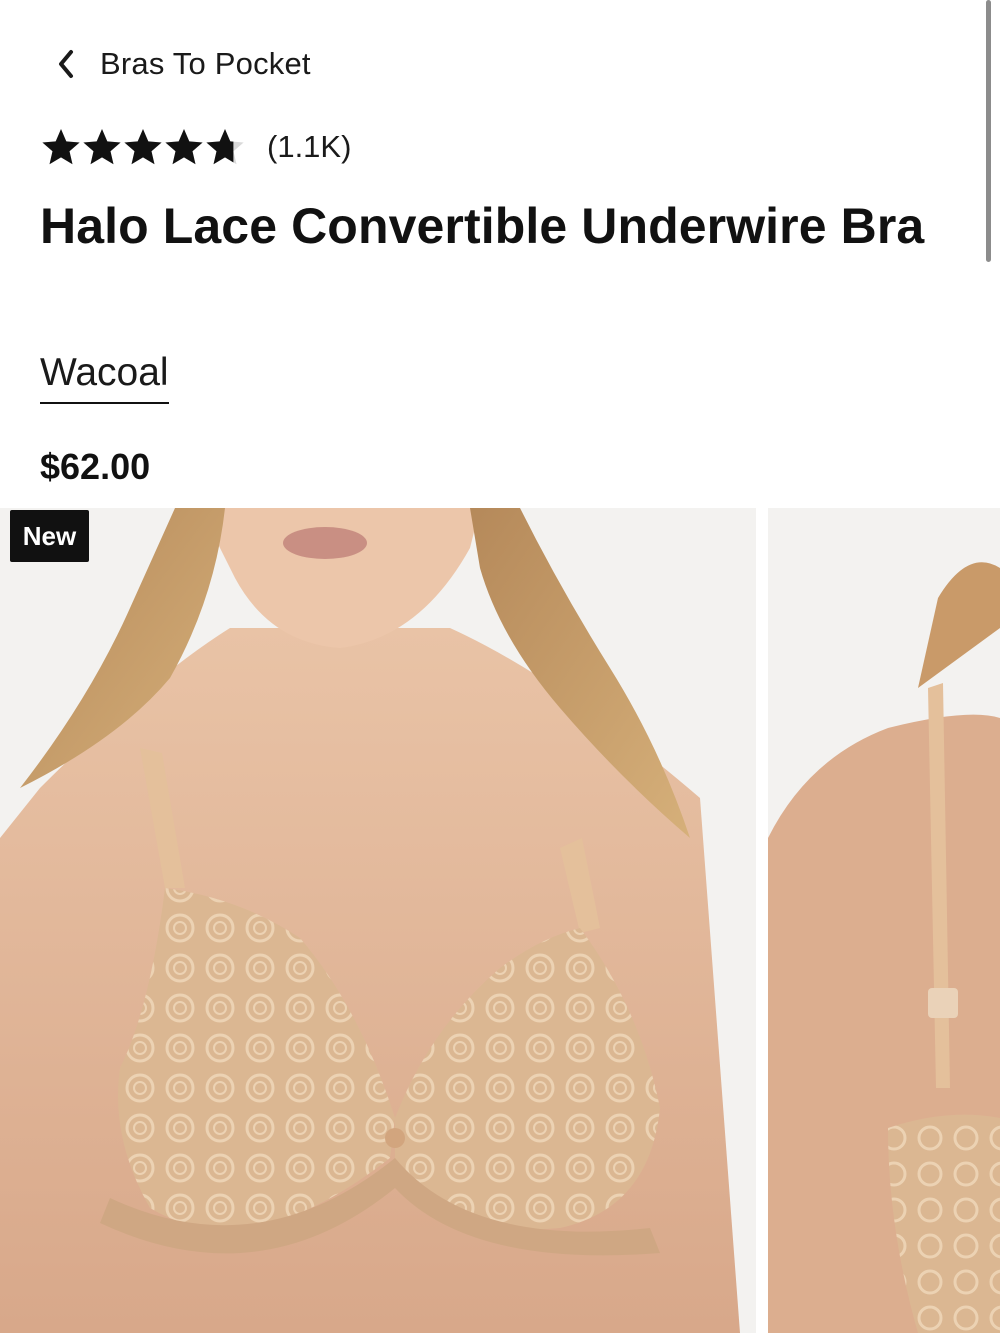  I want to click on star-rating, so click(142, 147).